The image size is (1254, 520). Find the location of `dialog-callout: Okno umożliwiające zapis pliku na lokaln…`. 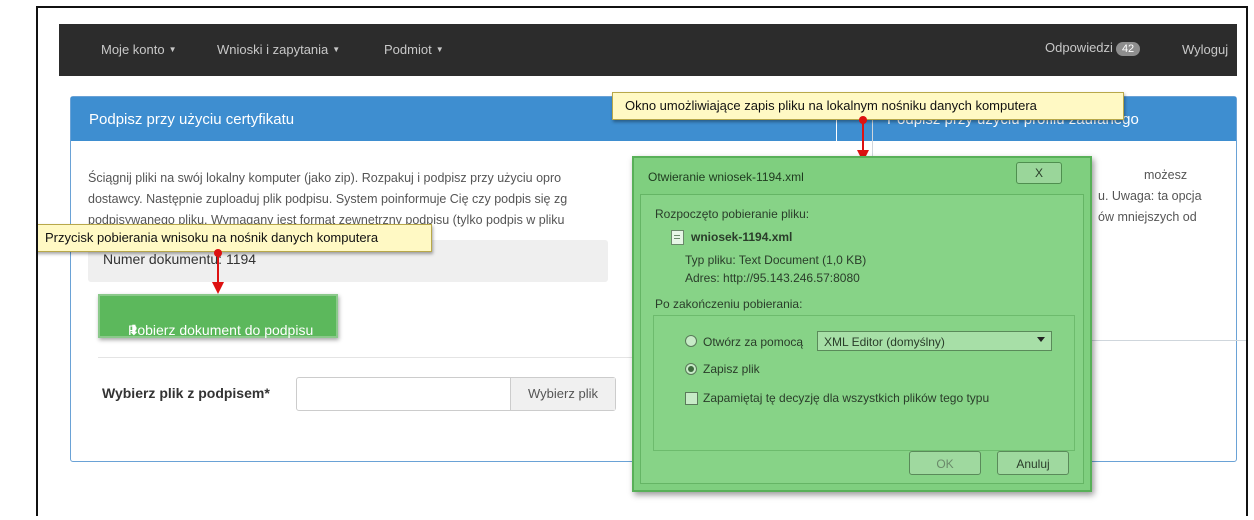

dialog-callout: Okno umożliwiające zapis pliku na lokaln… is located at coordinates (868, 106).